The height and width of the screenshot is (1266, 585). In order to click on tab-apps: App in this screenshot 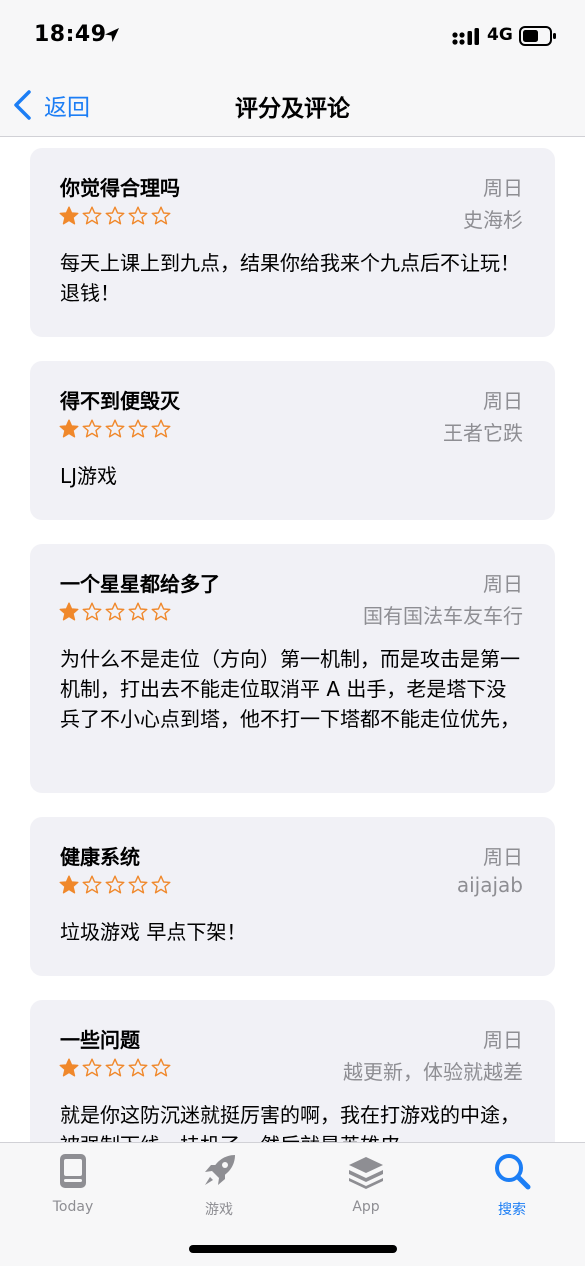, I will do `click(366, 1183)`.